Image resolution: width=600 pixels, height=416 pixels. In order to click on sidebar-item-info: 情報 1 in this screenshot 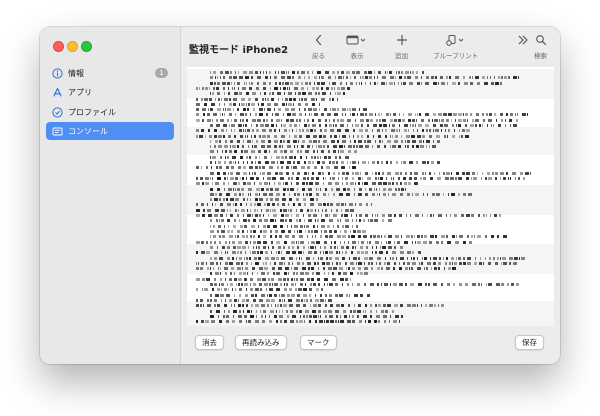, I will do `click(110, 73)`.